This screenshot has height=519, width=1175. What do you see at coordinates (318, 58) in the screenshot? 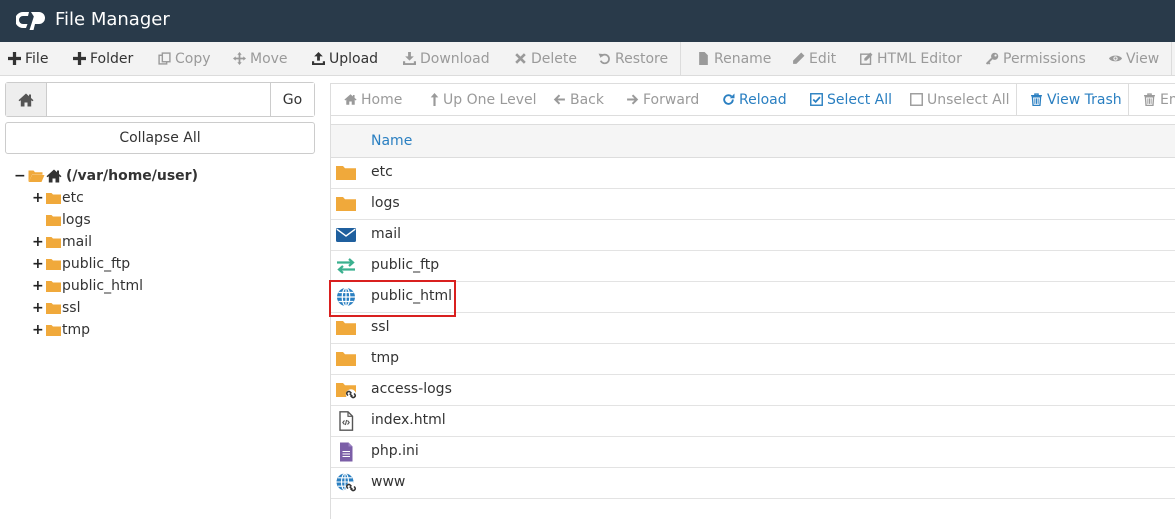
I see `upload-icon` at bounding box center [318, 58].